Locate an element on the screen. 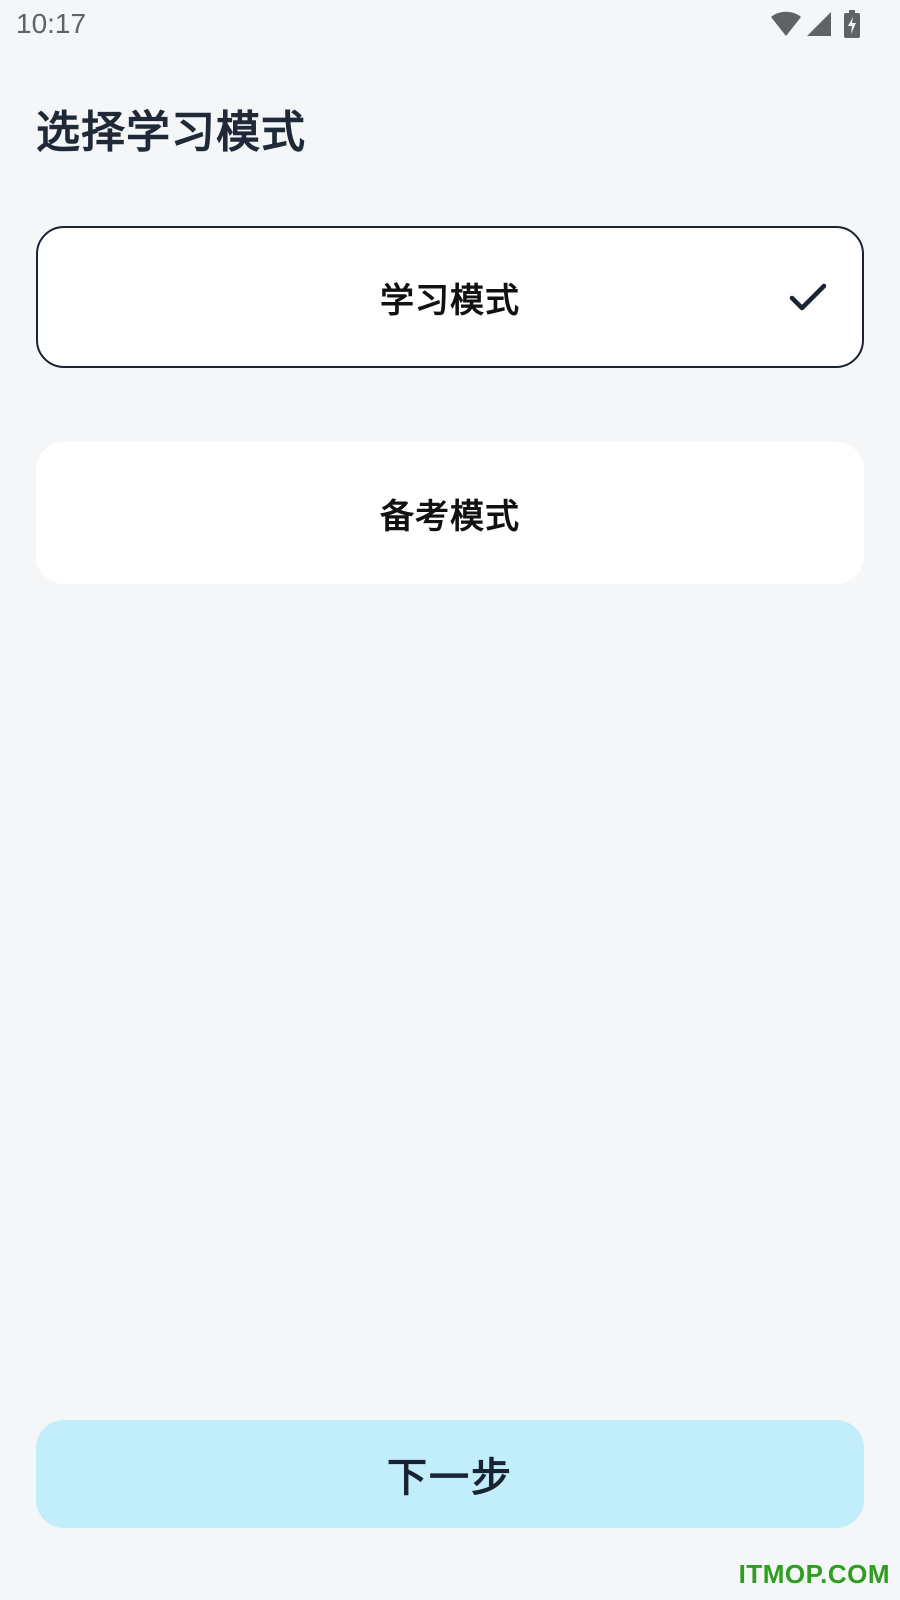 This screenshot has width=900, height=1600. mode-option-exam-prep: 备考模式 is located at coordinates (450, 513).